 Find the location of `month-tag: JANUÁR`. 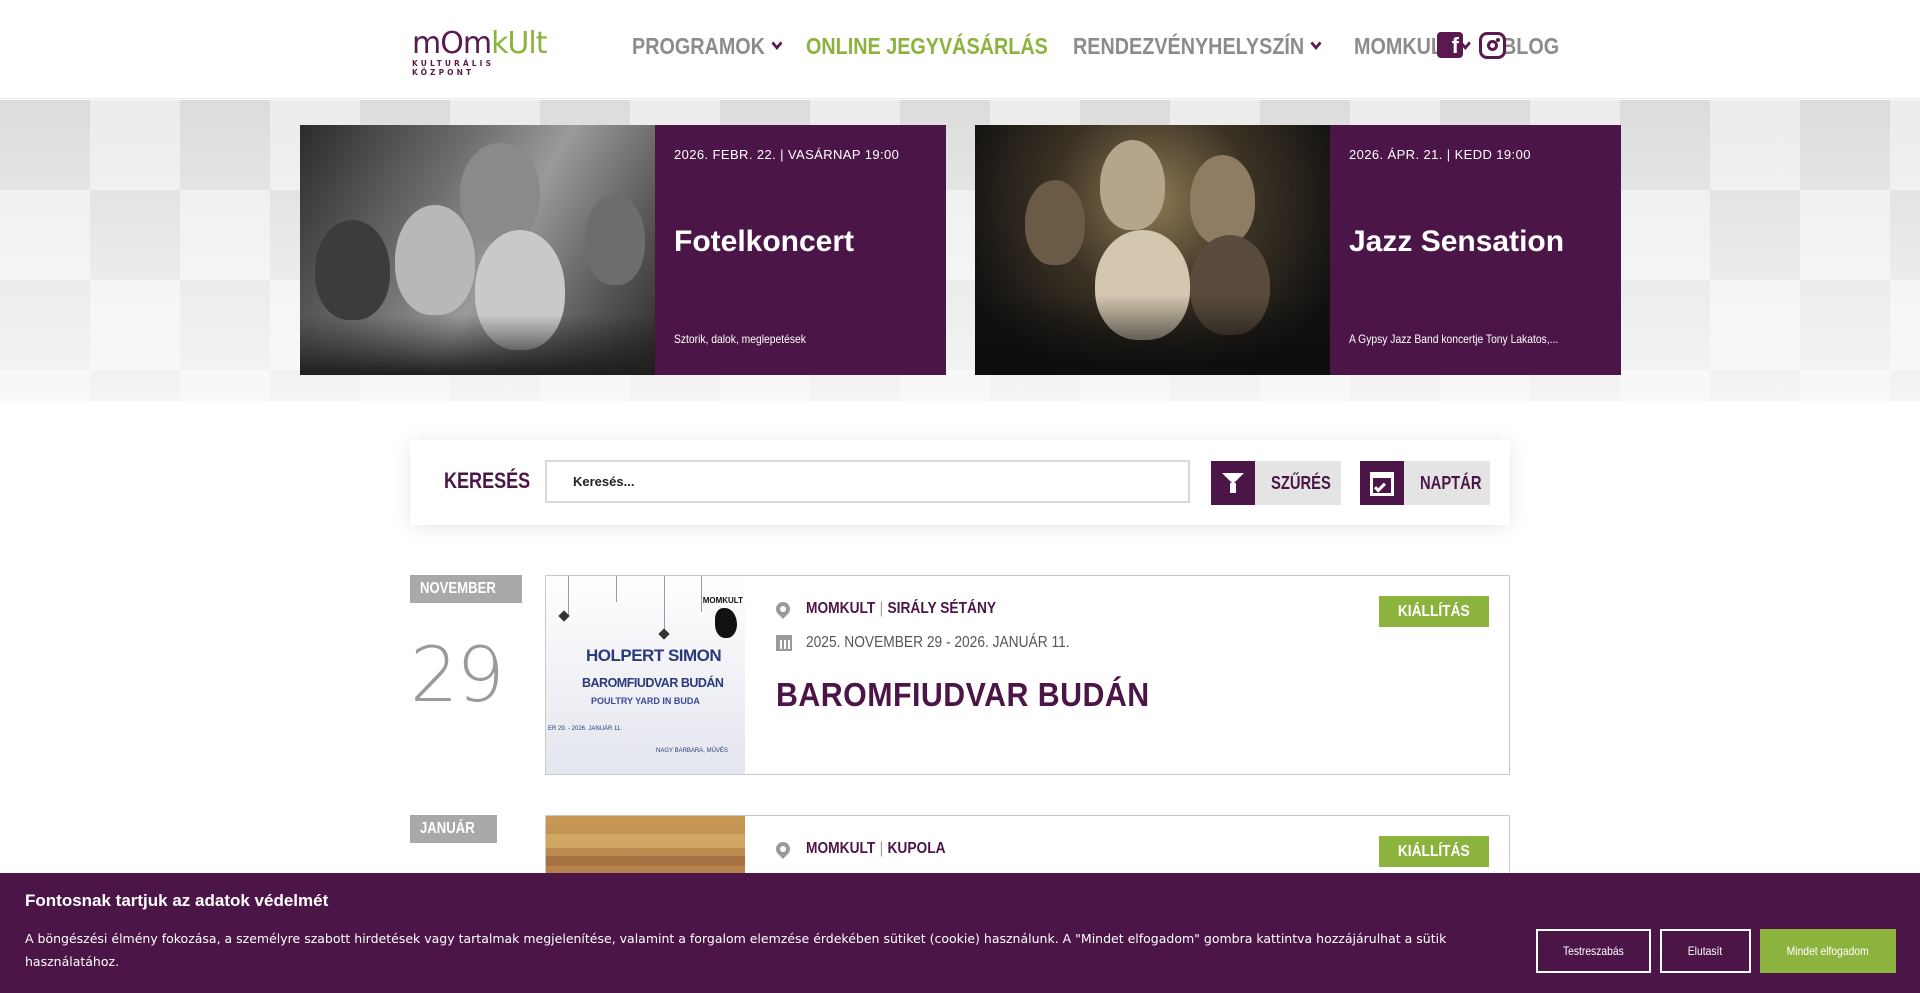

month-tag: JANUÁR is located at coordinates (453, 829).